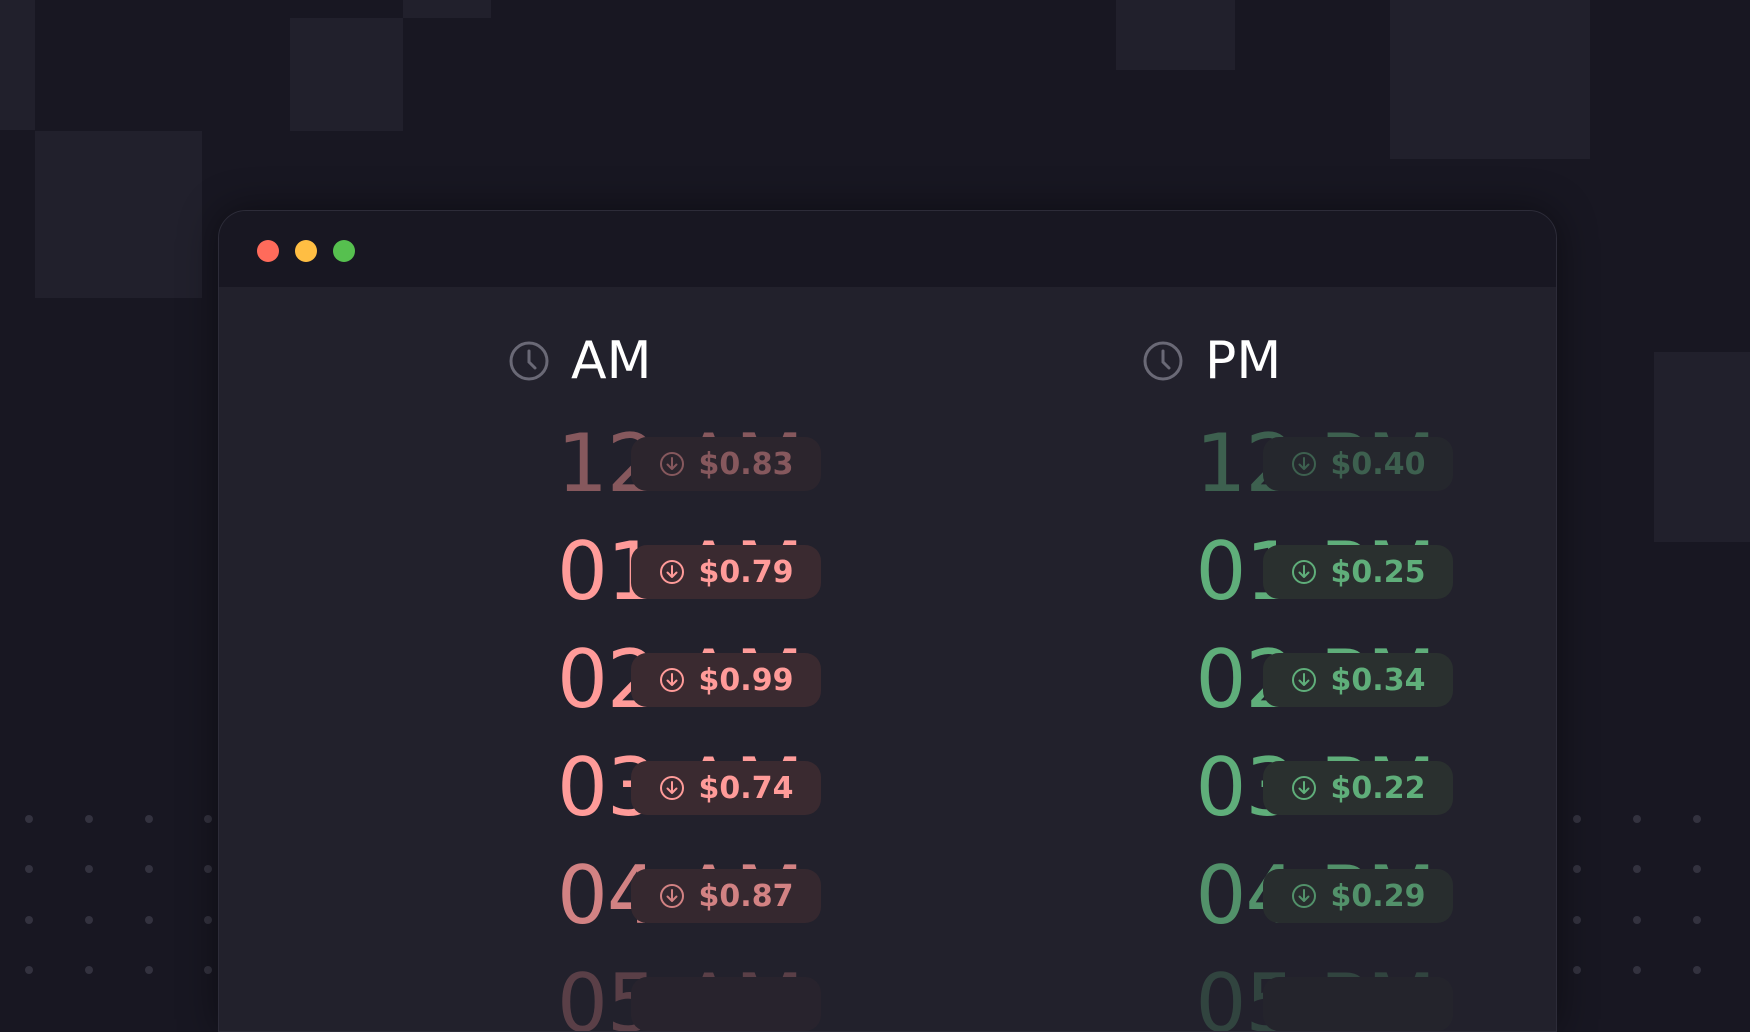  What do you see at coordinates (306, 251) in the screenshot?
I see `minimize-button` at bounding box center [306, 251].